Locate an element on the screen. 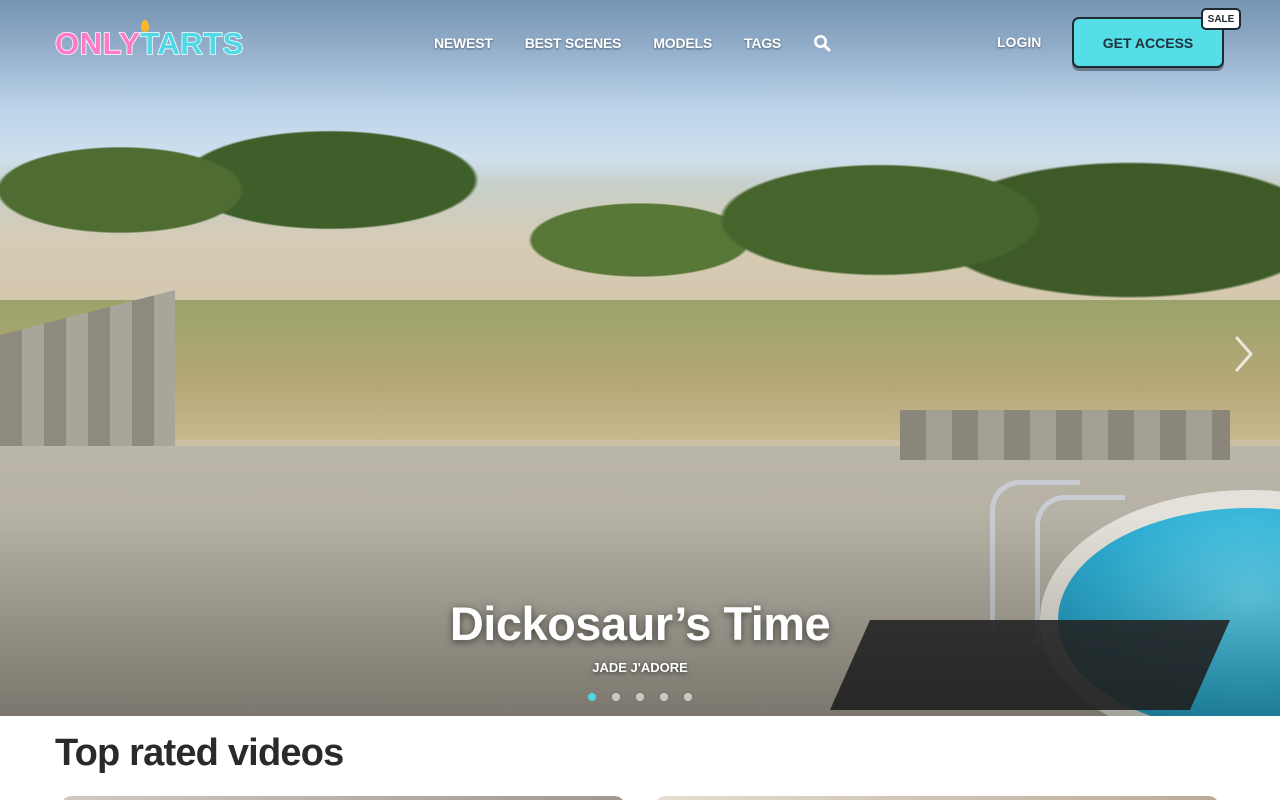 The width and height of the screenshot is (1280, 800). sale-badge: SALE is located at coordinates (1221, 19).